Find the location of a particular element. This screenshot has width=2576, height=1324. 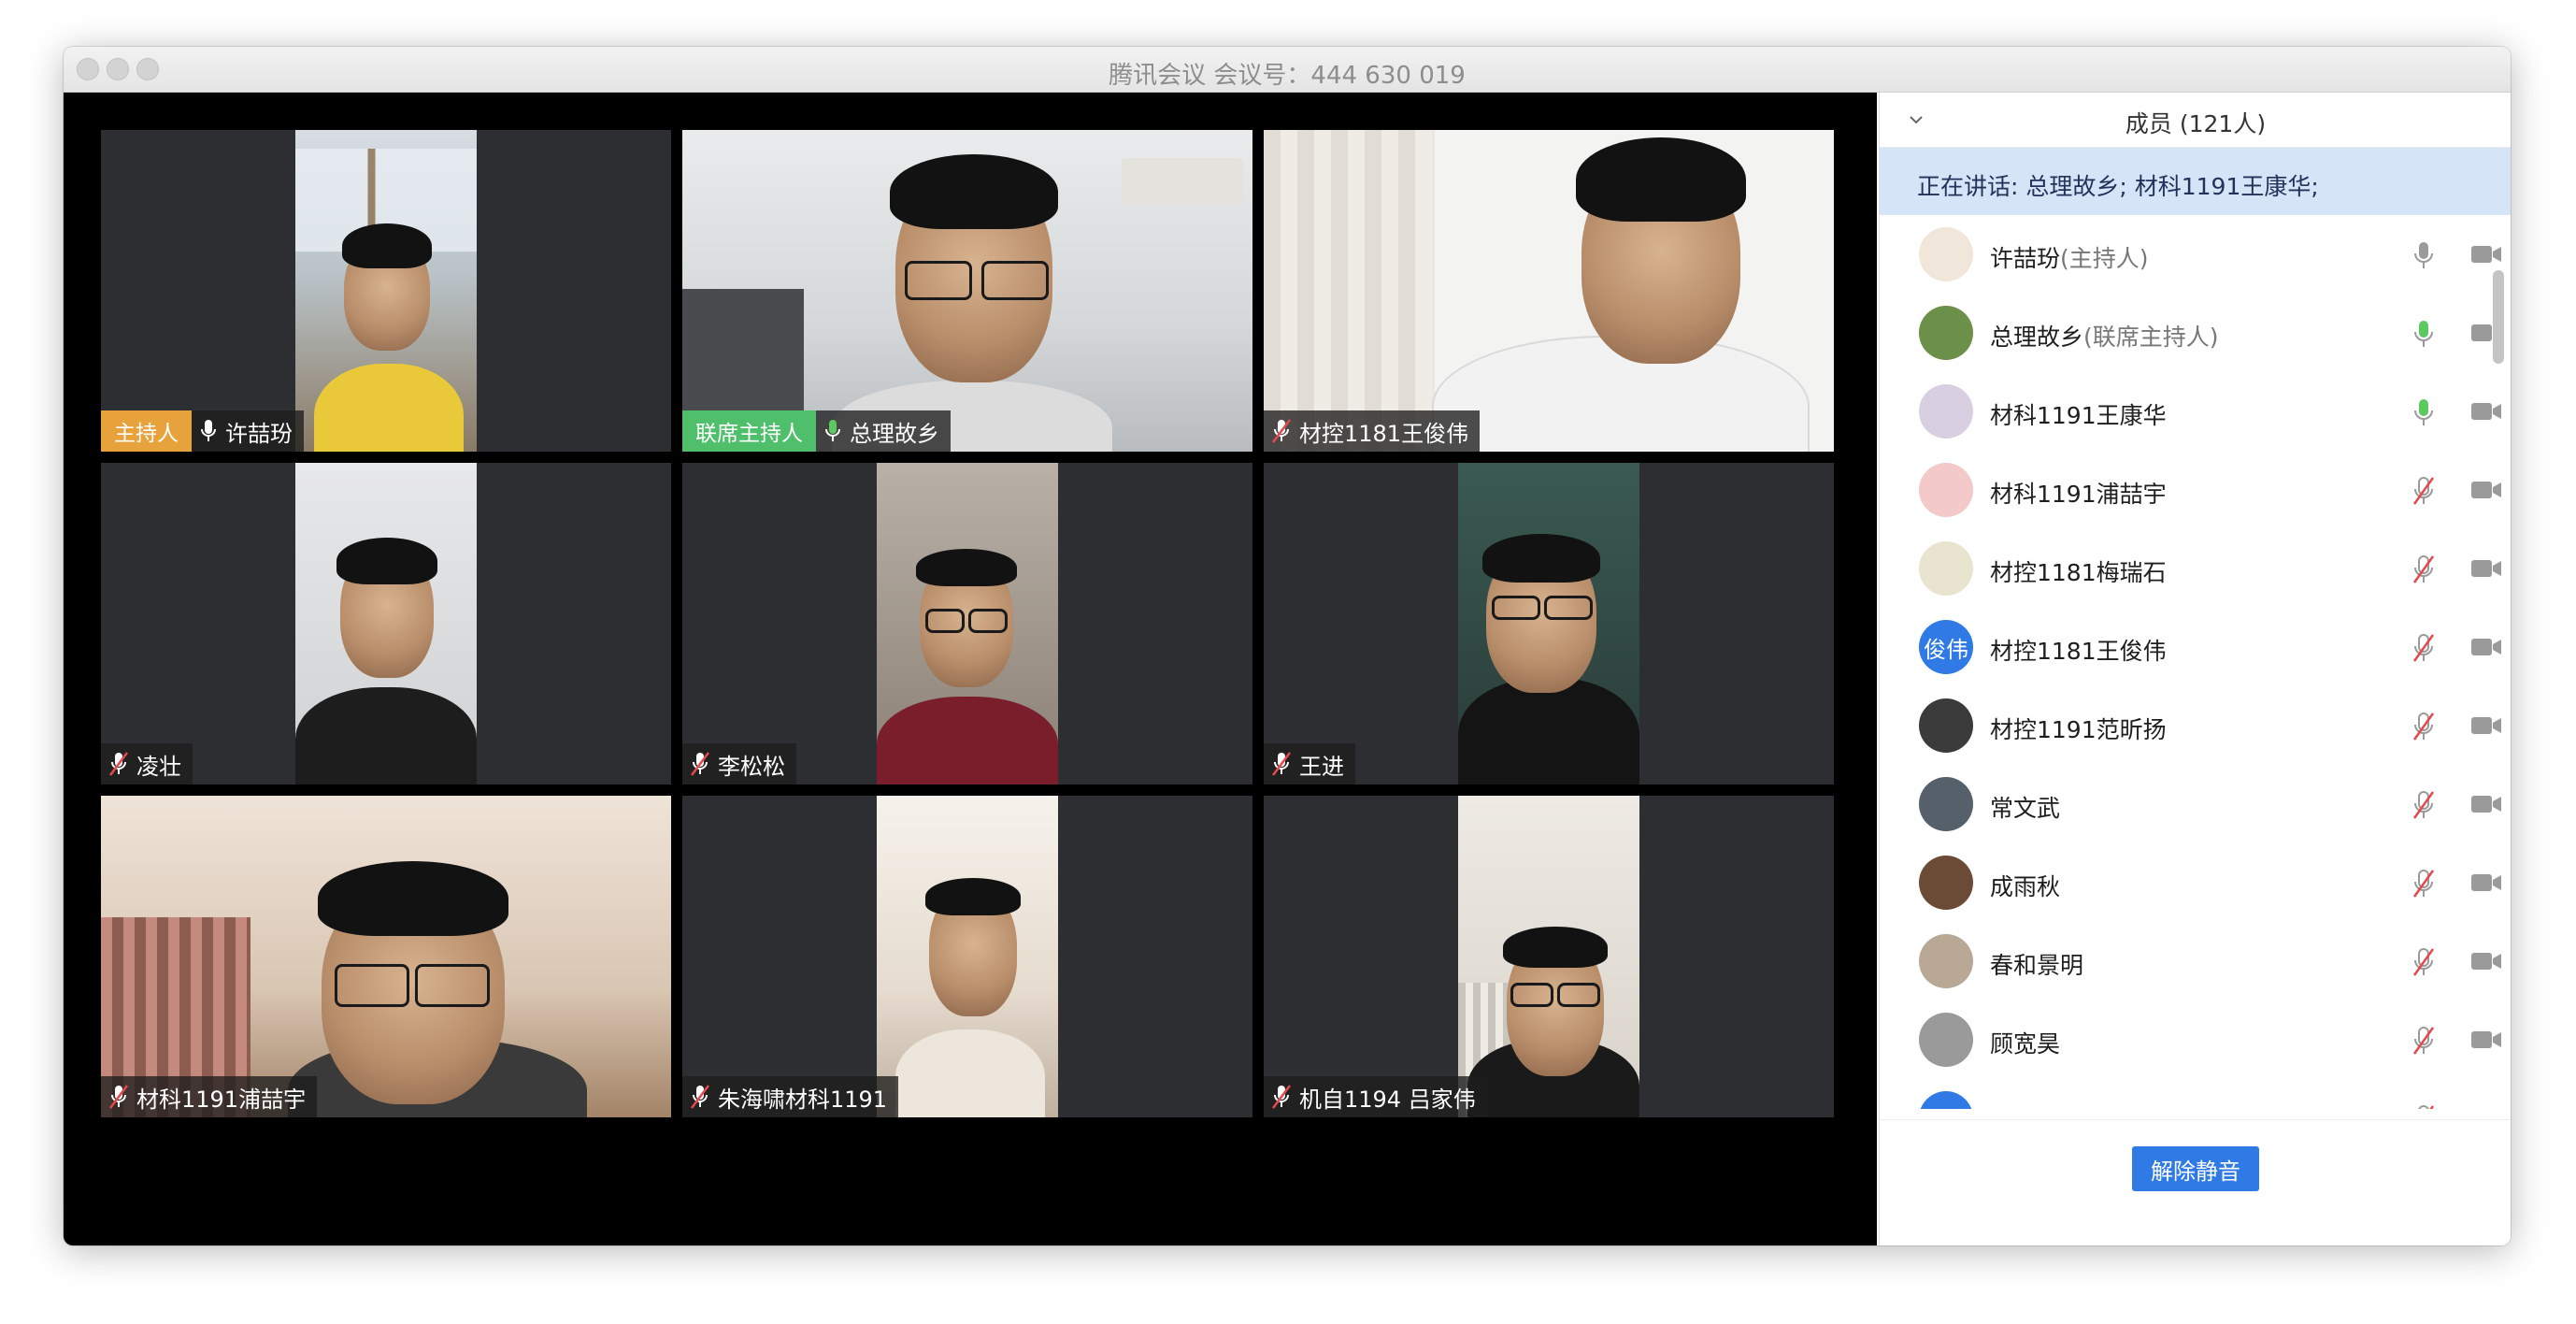

video-tile: 机自1194 吕家伟 is located at coordinates (1549, 956).